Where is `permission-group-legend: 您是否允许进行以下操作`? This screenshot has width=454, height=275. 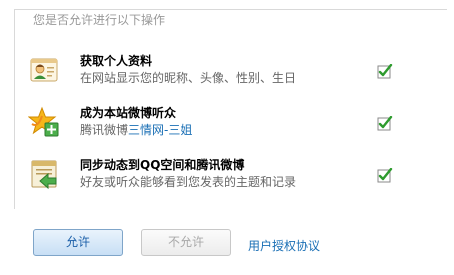 permission-group-legend: 您是否允许进行以下操作 is located at coordinates (99, 20).